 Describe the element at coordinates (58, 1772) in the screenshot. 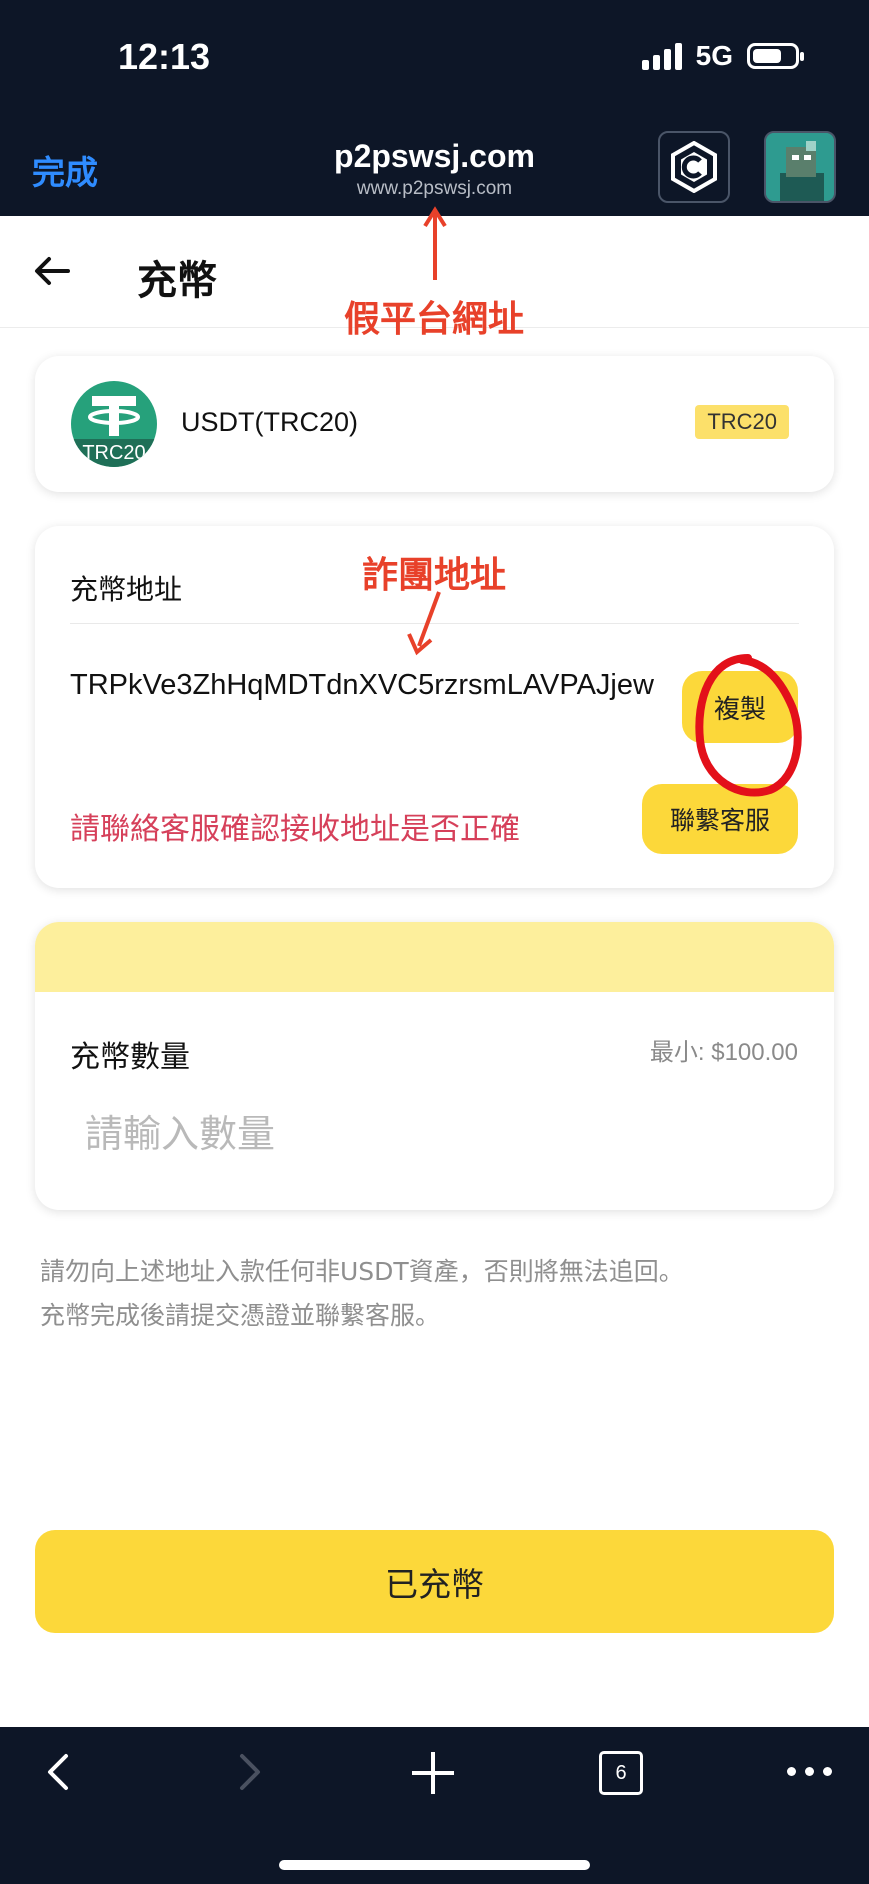

I see `nav-back-icon` at that location.